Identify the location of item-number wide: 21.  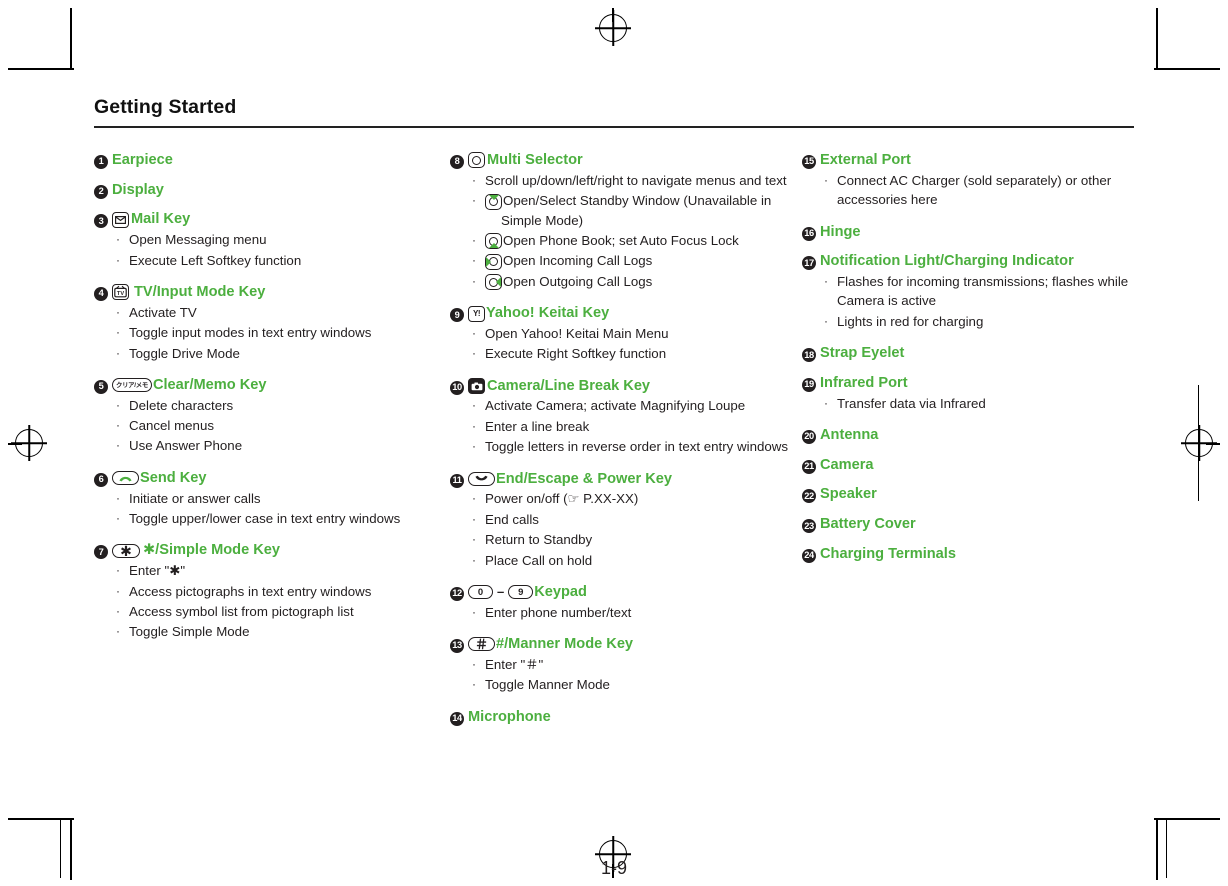
(809, 466).